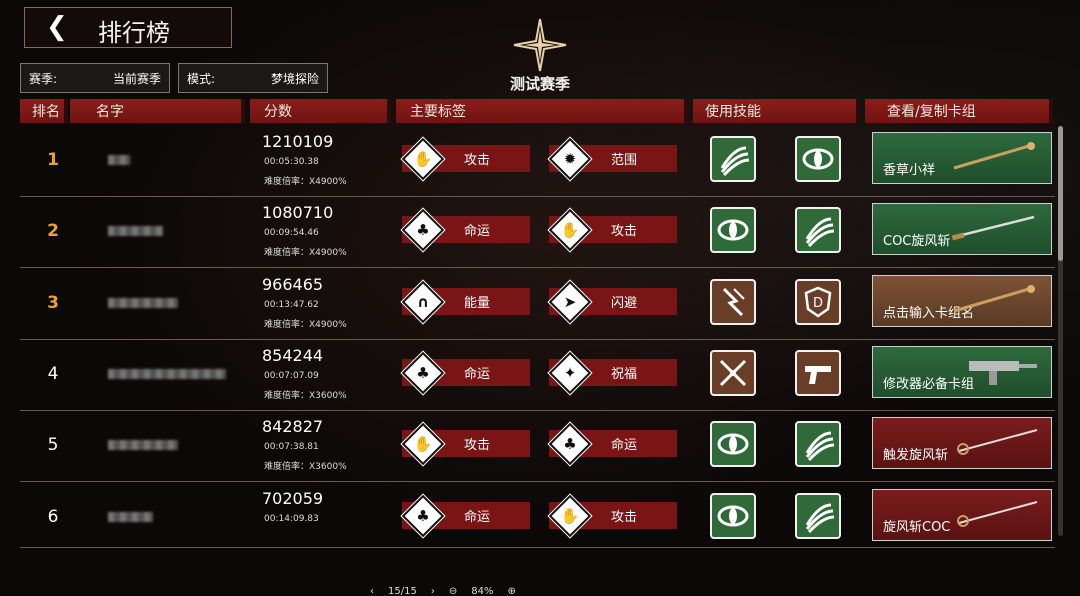 This screenshot has width=1080, height=596. I want to click on shield-d-icon: D, so click(818, 302).